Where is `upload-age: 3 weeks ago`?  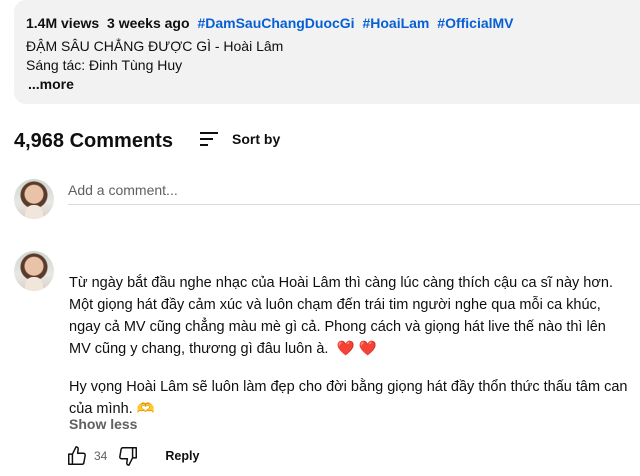 upload-age: 3 weeks ago is located at coordinates (148, 23).